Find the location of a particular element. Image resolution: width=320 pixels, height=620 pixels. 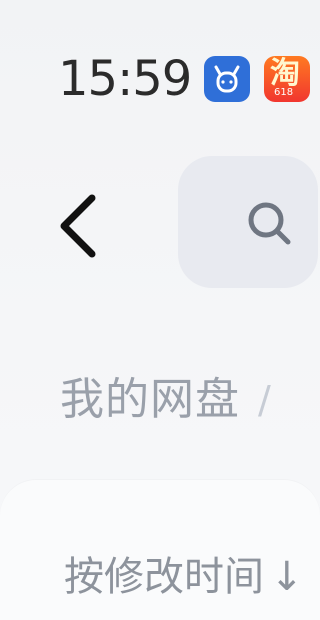

bull-app-icon is located at coordinates (227, 79).